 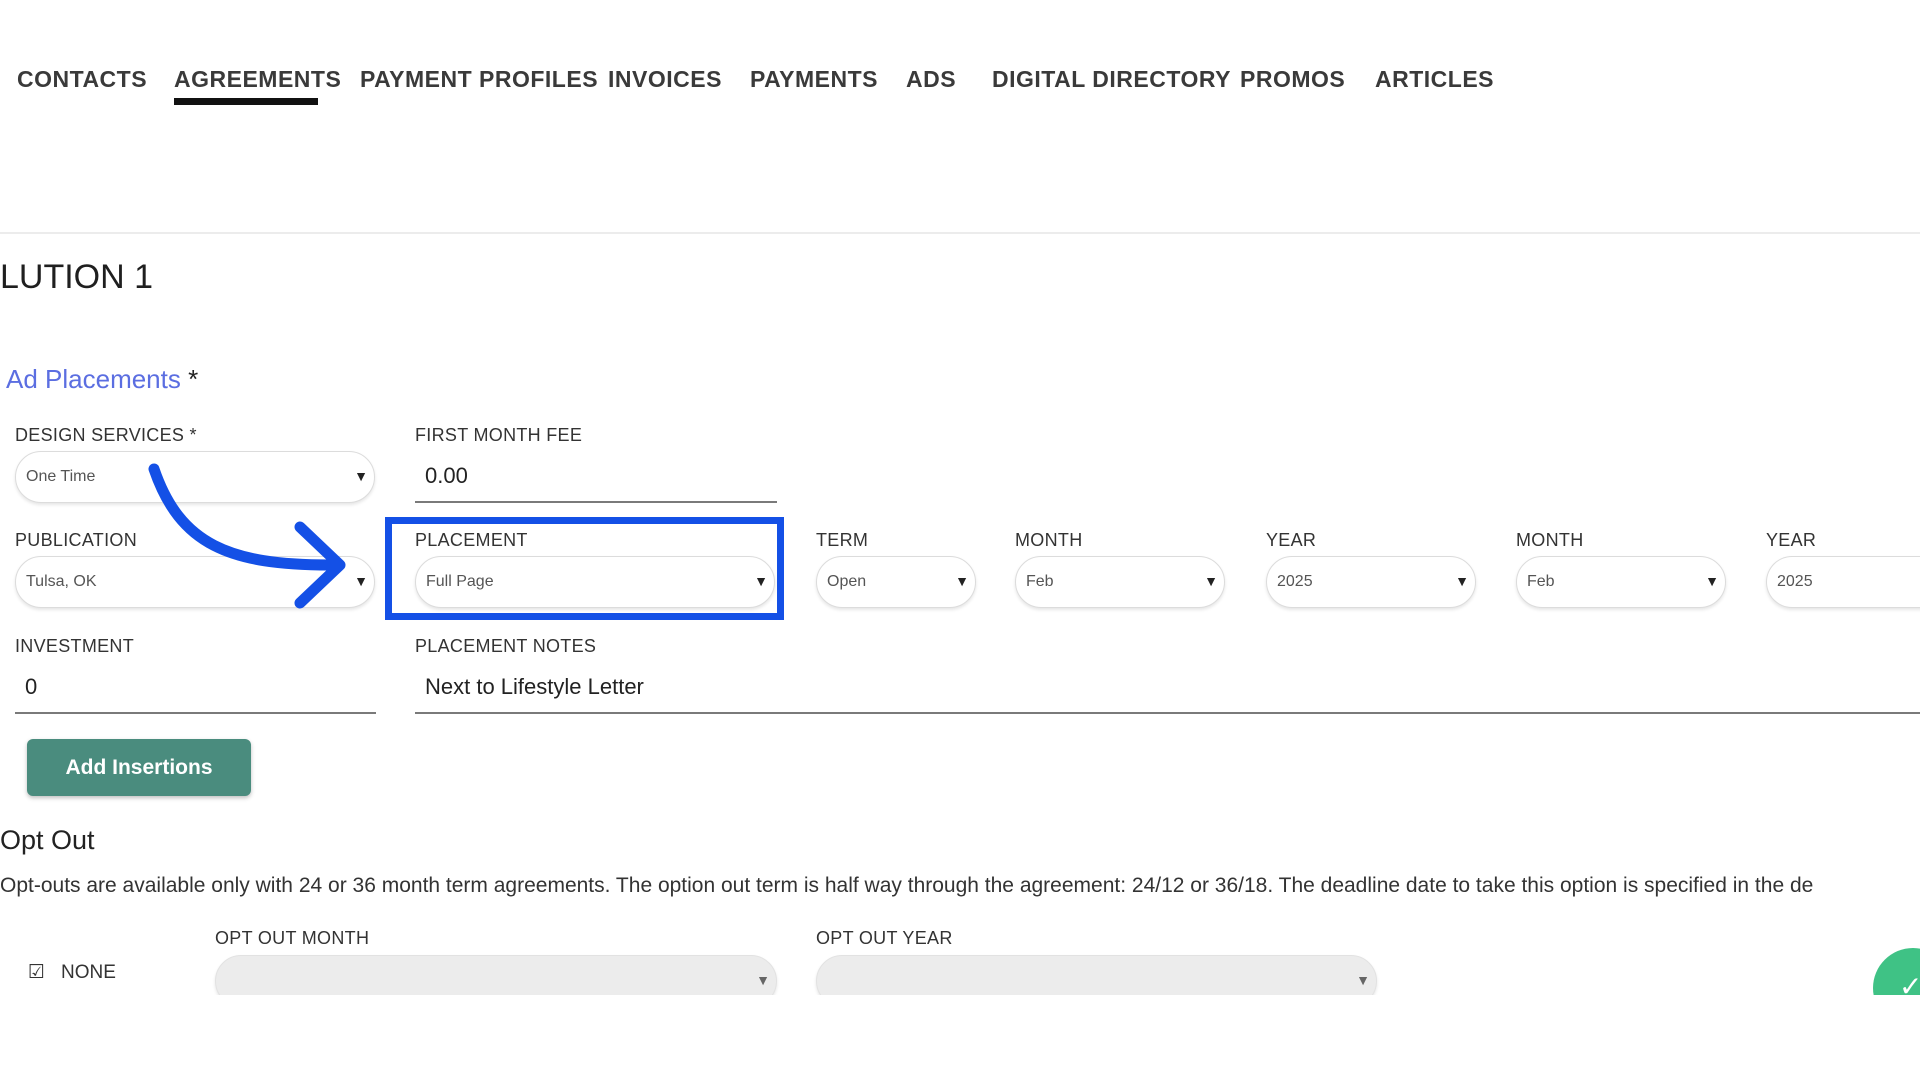 I want to click on start-year-select: 2025 ▼, so click(x=1371, y=582).